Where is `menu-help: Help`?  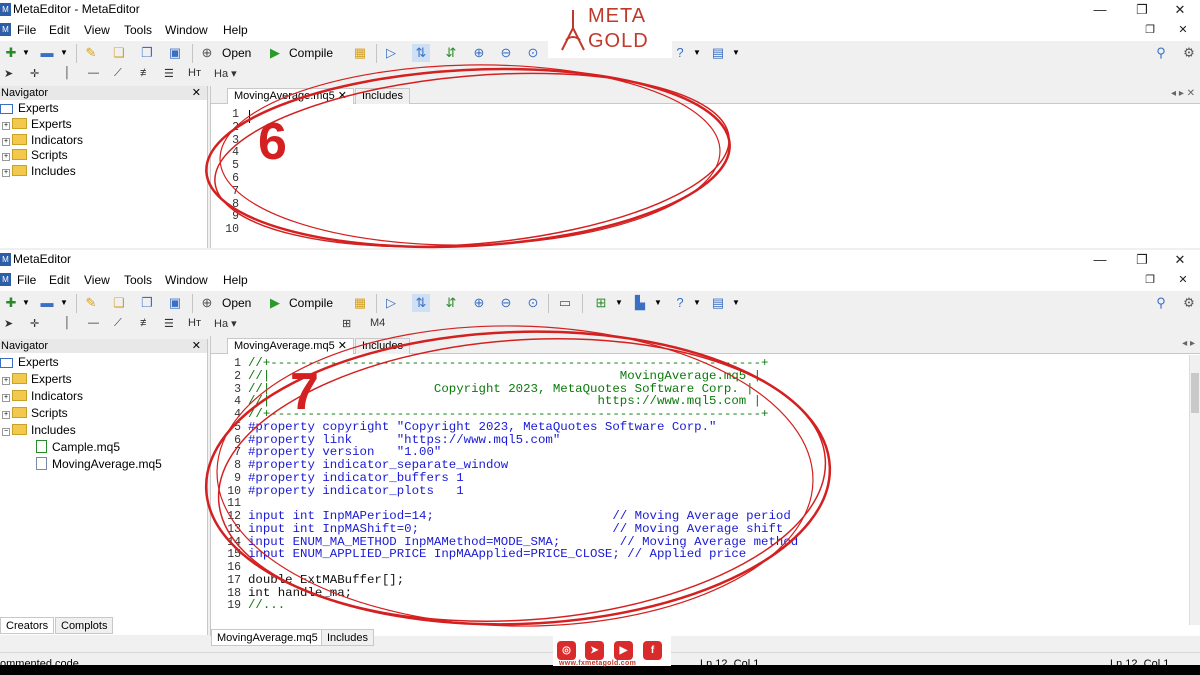 menu-help: Help is located at coordinates (235, 280).